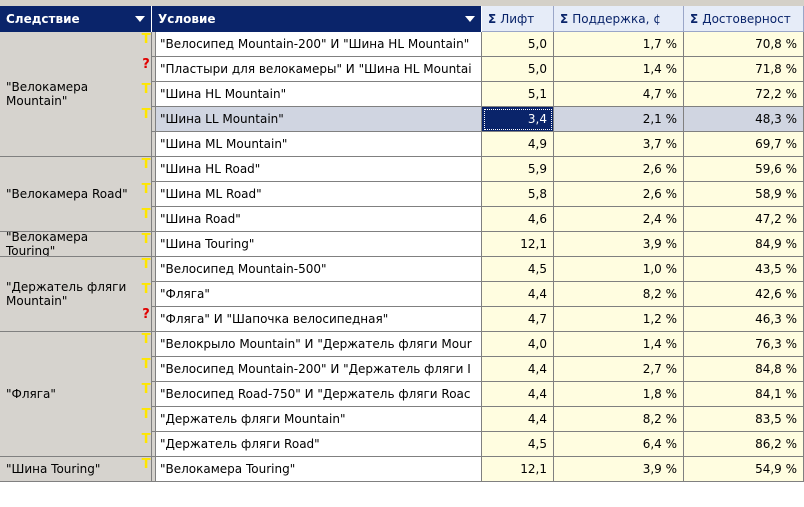 This screenshot has width=804, height=507. Describe the element at coordinates (744, 19) in the screenshot. I see `header-confidence: Σ Достоверност` at that location.